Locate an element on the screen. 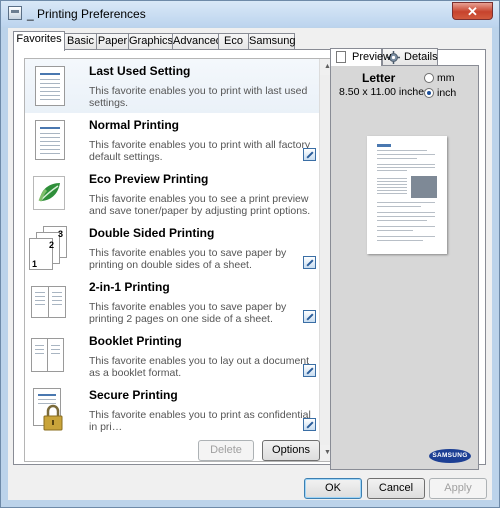 This screenshot has height=508, width=500. favorite-title: Double Sided Printing is located at coordinates (152, 233).